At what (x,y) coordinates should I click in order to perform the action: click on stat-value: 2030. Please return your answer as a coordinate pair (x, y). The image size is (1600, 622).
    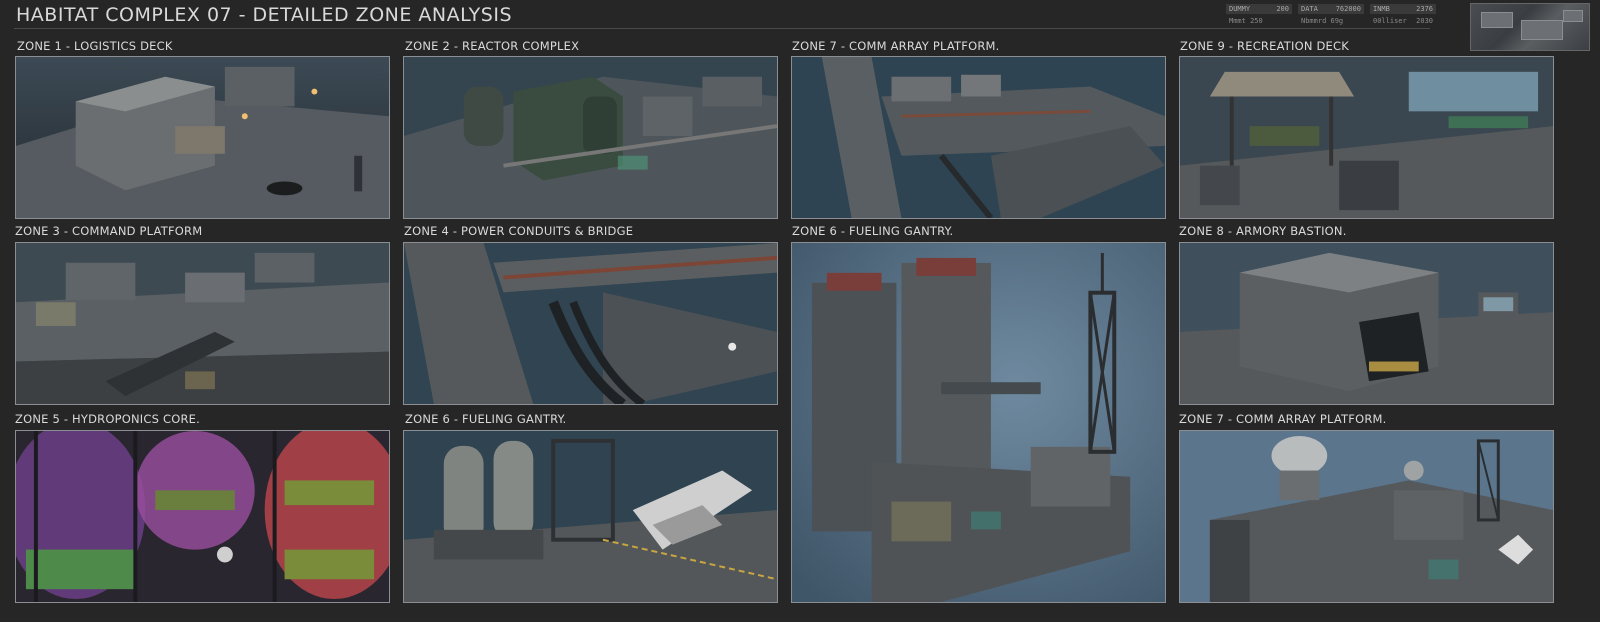
    Looking at the image, I should click on (1424, 21).